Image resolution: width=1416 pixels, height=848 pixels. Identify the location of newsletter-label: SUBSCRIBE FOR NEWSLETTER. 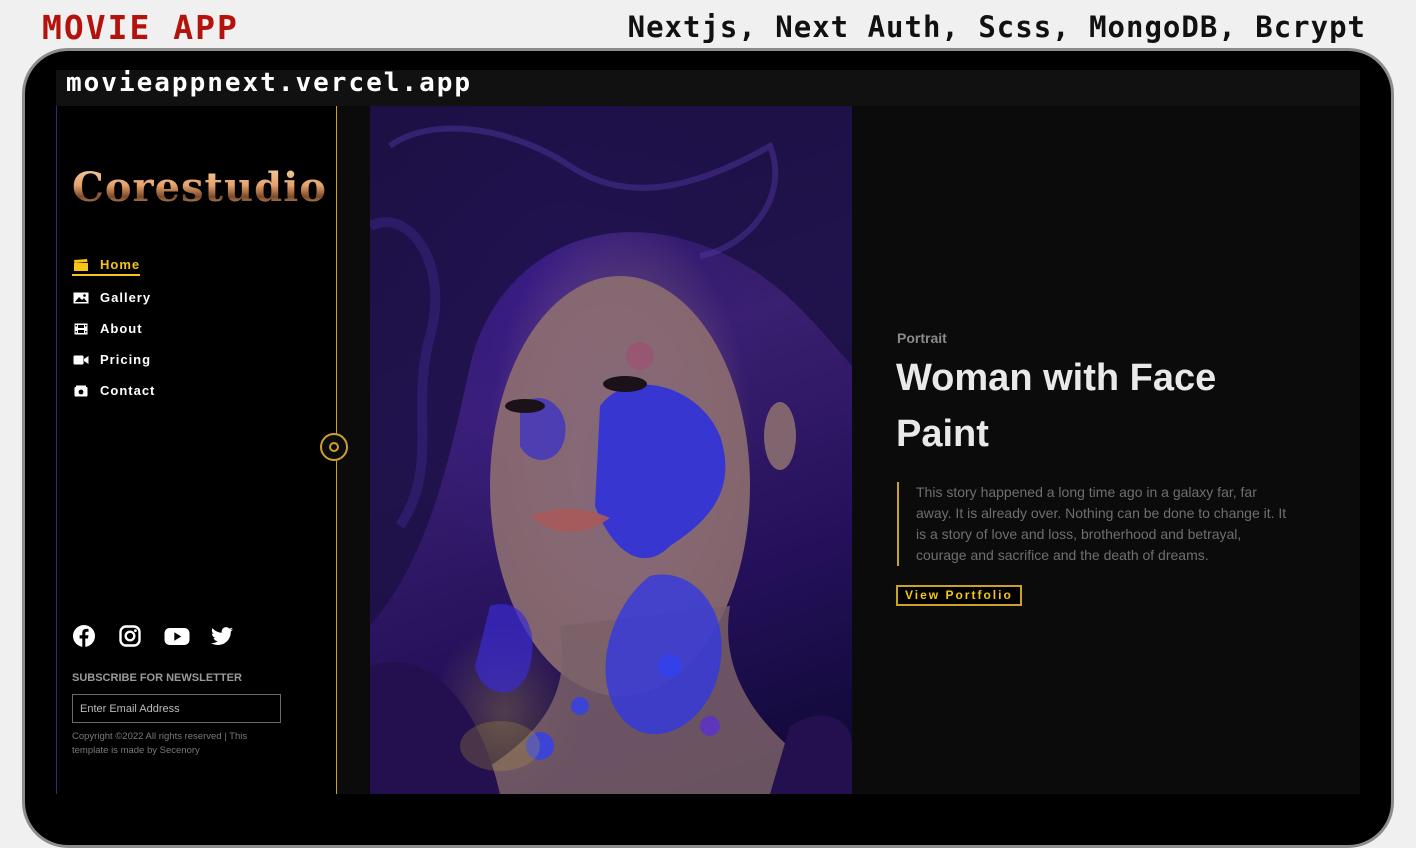
(157, 678).